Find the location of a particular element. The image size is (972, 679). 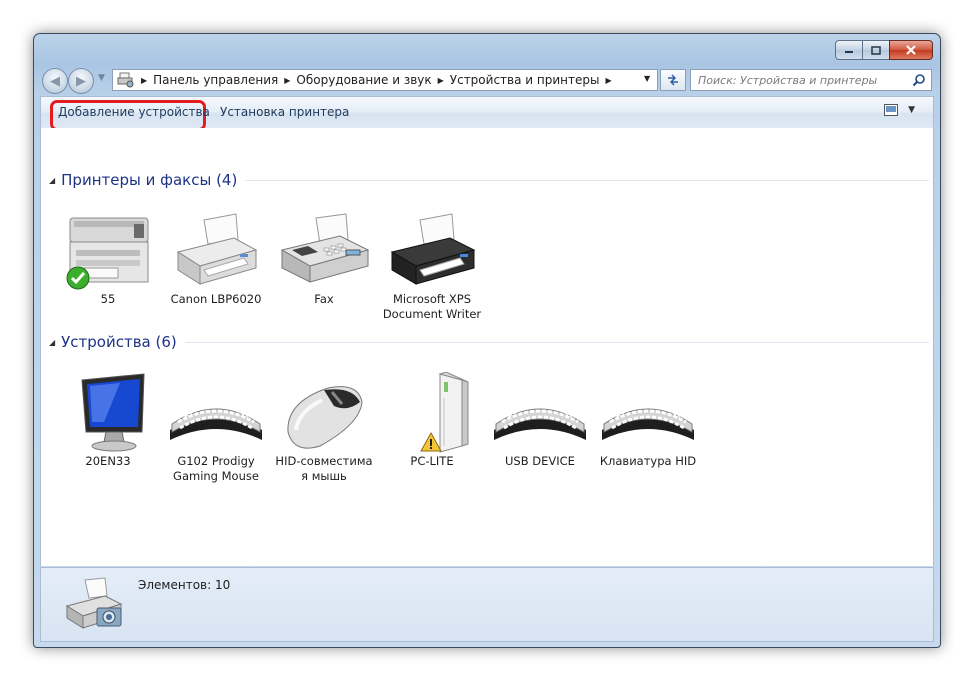

device-item-20en33: 20EN33 is located at coordinates (108, 420).